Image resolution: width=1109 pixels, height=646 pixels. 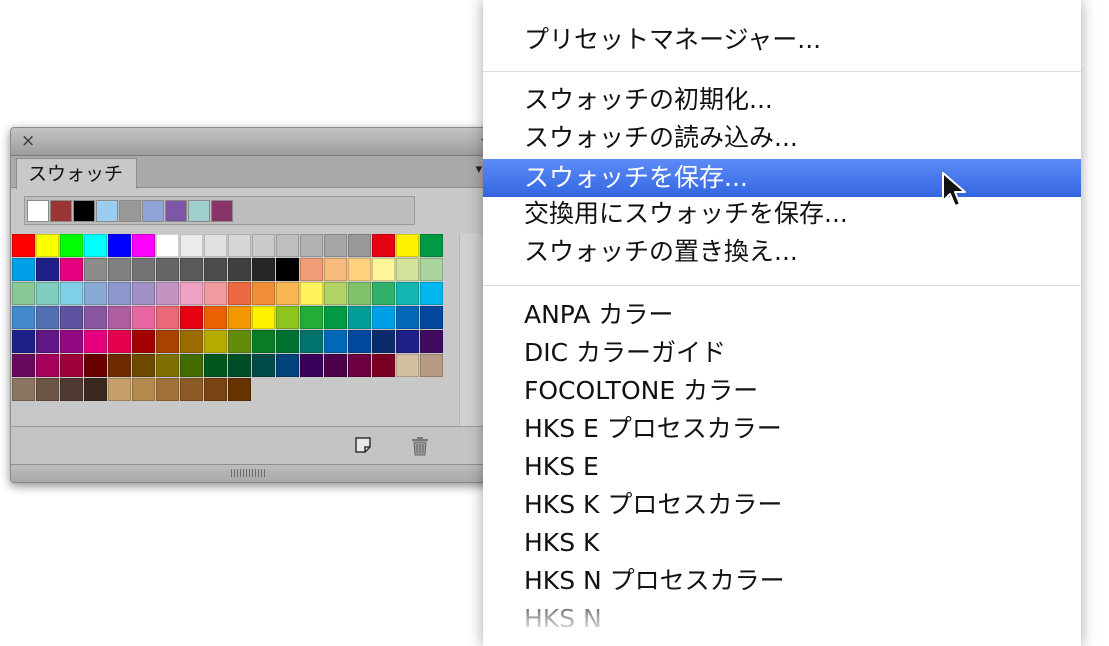 What do you see at coordinates (77, 173) in the screenshot?
I see `tab-swatches: スウォッチ` at bounding box center [77, 173].